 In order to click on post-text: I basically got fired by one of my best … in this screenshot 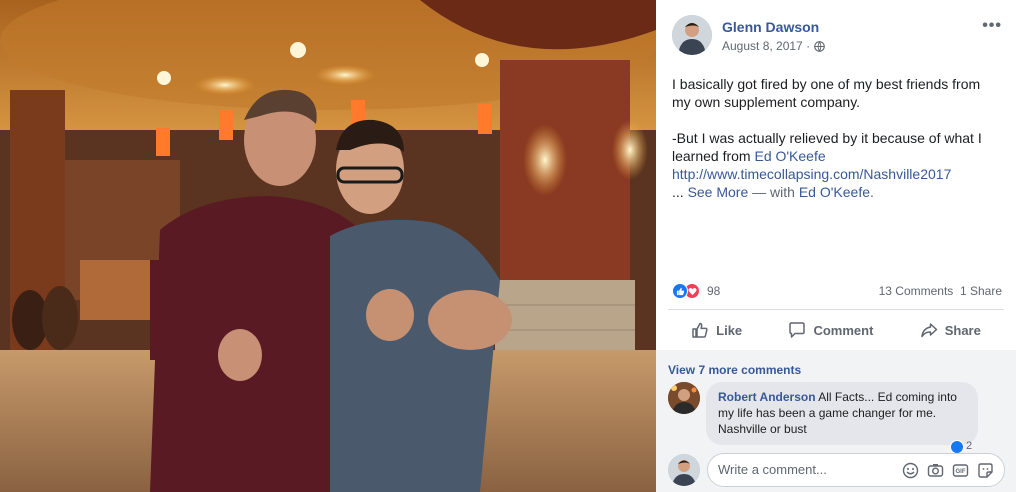, I will do `click(837, 138)`.